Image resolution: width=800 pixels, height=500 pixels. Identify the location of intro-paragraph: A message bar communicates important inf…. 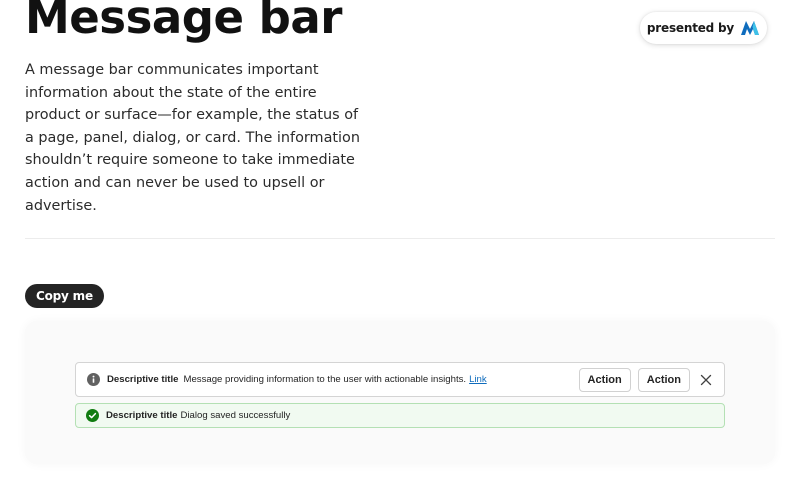
(192, 138).